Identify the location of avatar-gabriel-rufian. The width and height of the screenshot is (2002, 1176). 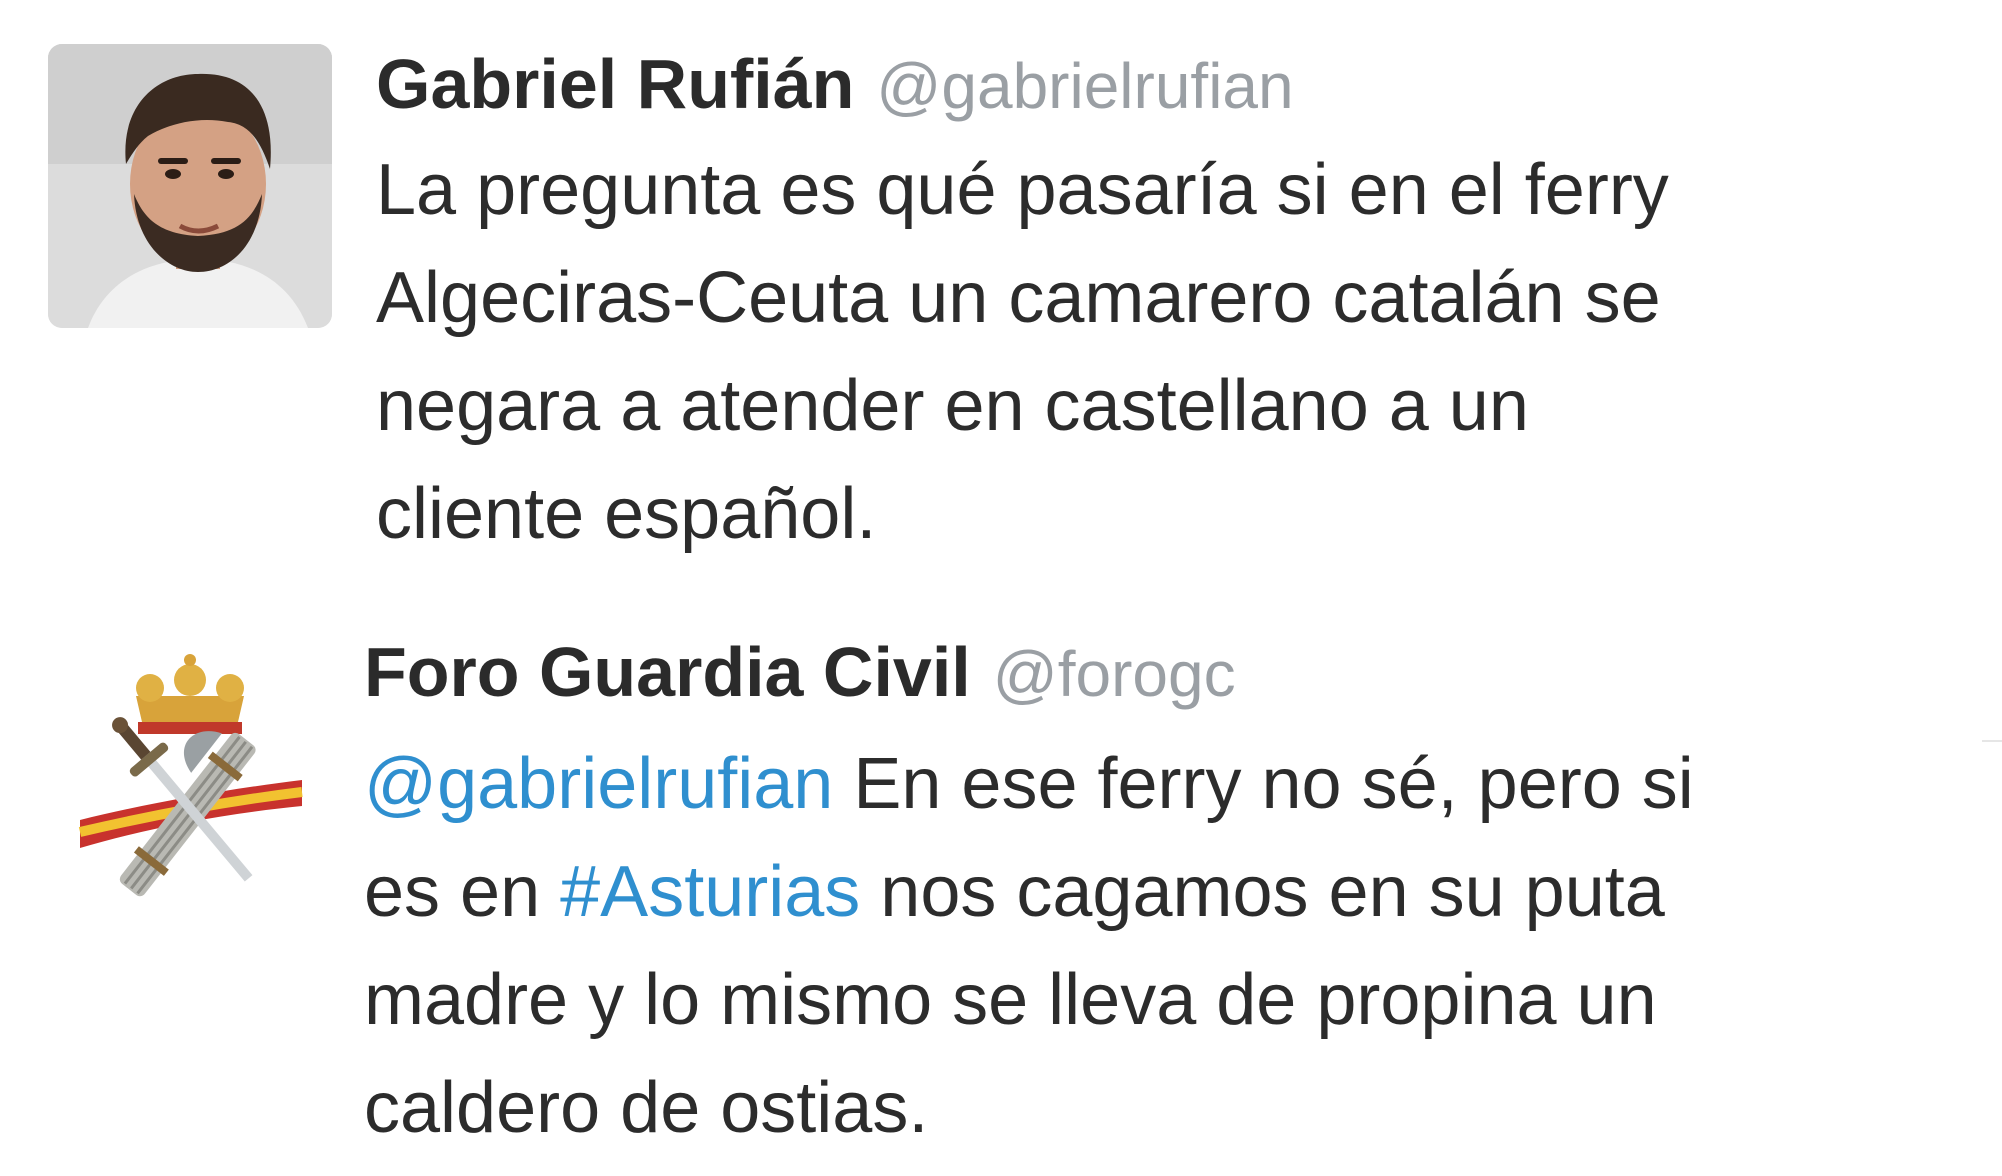
(190, 186).